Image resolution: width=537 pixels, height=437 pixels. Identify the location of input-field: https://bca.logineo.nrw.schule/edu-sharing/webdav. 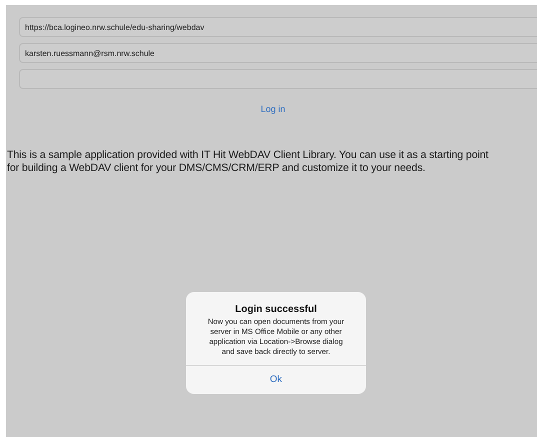
(278, 27).